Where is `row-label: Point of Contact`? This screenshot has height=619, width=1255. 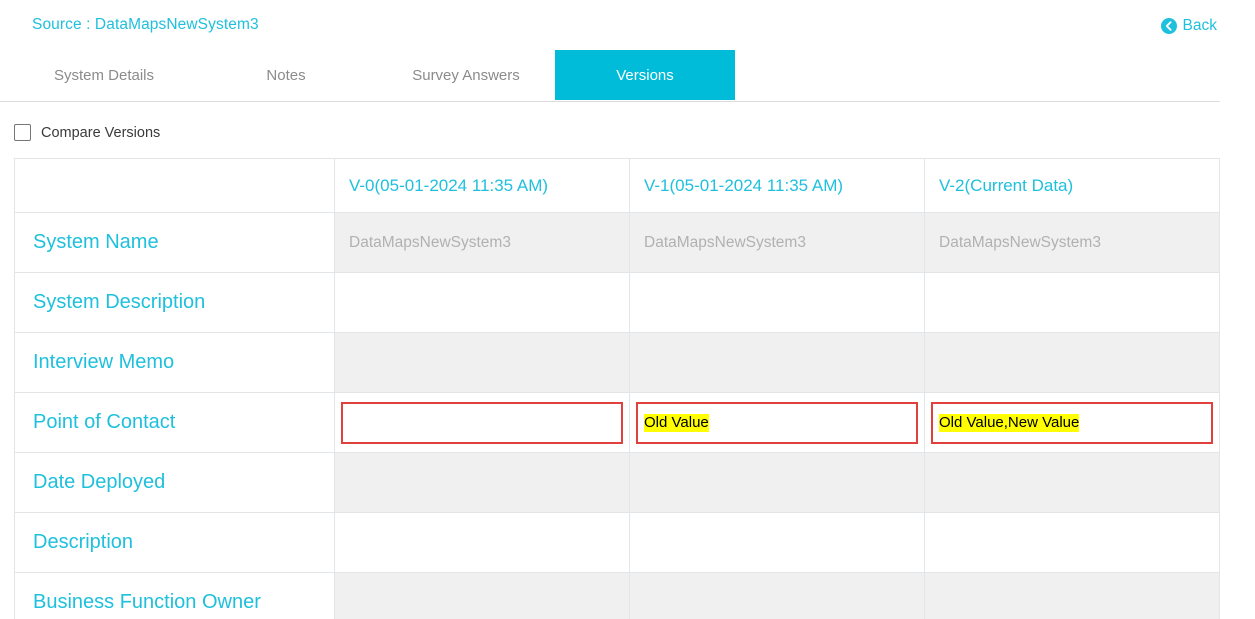
row-label: Point of Contact is located at coordinates (174, 422).